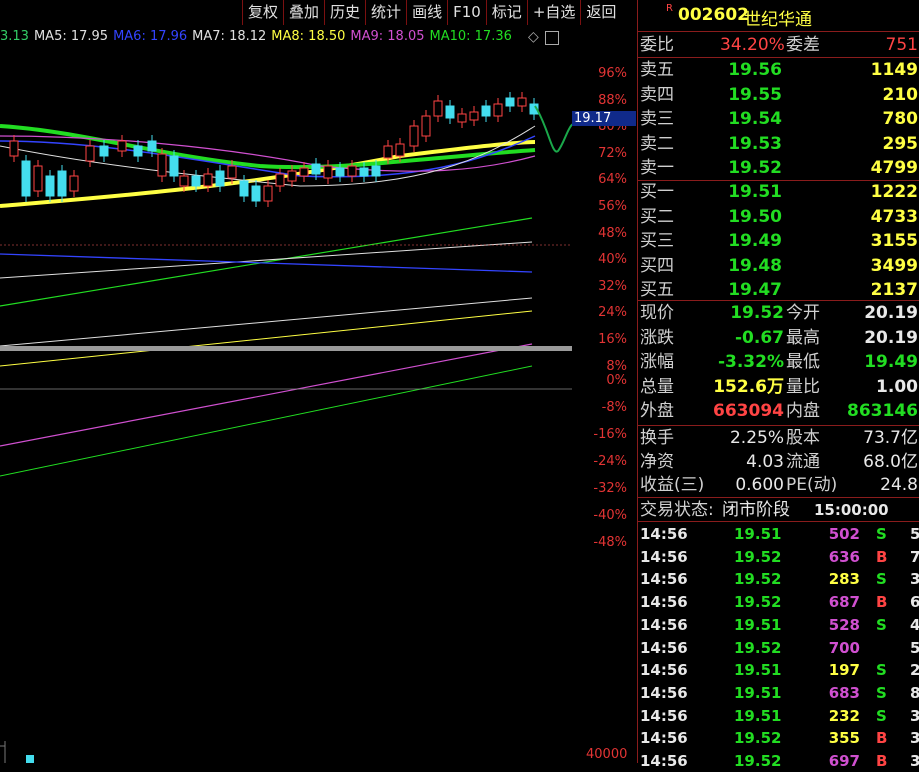  I want to click on buy-row: 买二 19.50 4733, so click(779, 216).